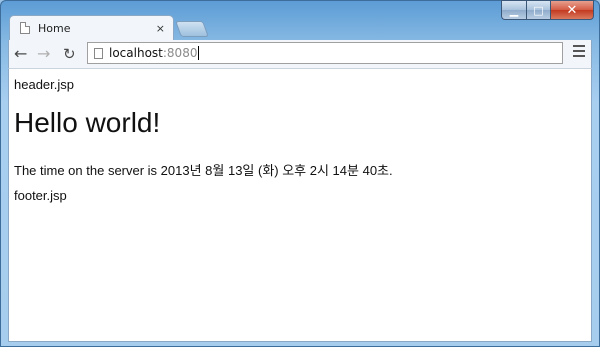 This screenshot has width=600, height=347. What do you see at coordinates (181, 53) in the screenshot?
I see `url-port: :8080` at bounding box center [181, 53].